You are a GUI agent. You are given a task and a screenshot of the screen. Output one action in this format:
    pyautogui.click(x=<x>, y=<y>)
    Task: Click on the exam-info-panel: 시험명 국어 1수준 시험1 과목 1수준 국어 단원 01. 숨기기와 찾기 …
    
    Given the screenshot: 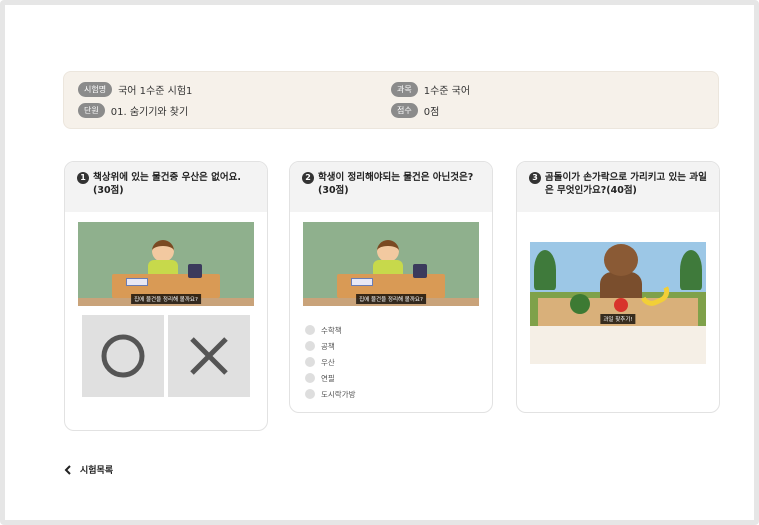 What is the action you would take?
    pyautogui.click(x=391, y=100)
    